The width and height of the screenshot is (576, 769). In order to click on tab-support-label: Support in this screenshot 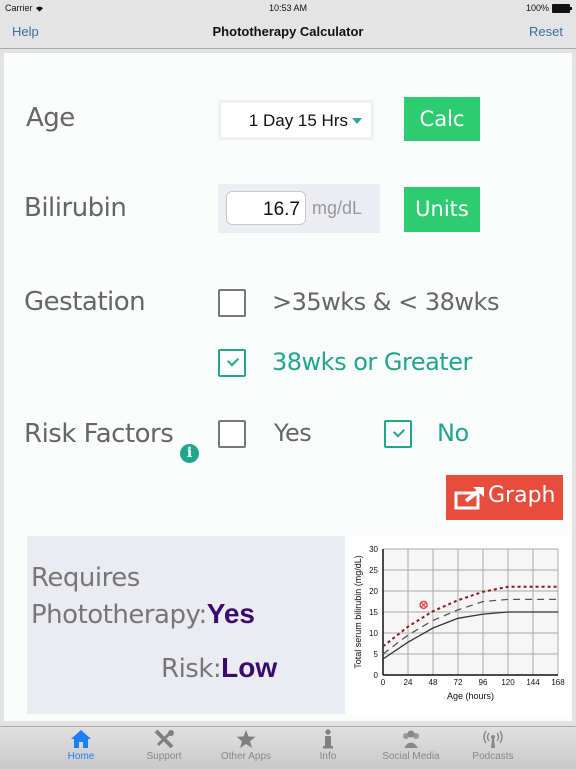, I will do `click(164, 756)`.